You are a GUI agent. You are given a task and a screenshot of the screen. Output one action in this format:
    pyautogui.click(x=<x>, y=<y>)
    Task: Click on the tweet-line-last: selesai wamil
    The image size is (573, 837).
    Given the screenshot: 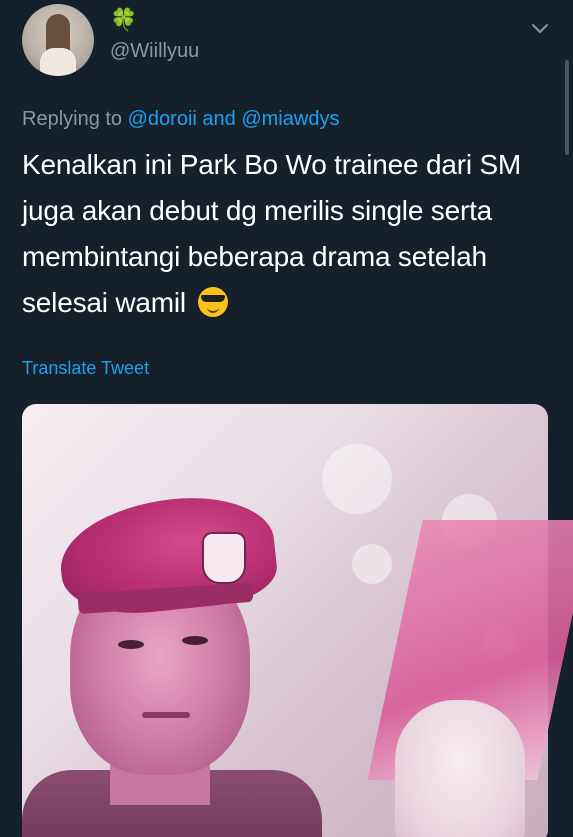 What is the action you would take?
    pyautogui.click(x=289, y=303)
    